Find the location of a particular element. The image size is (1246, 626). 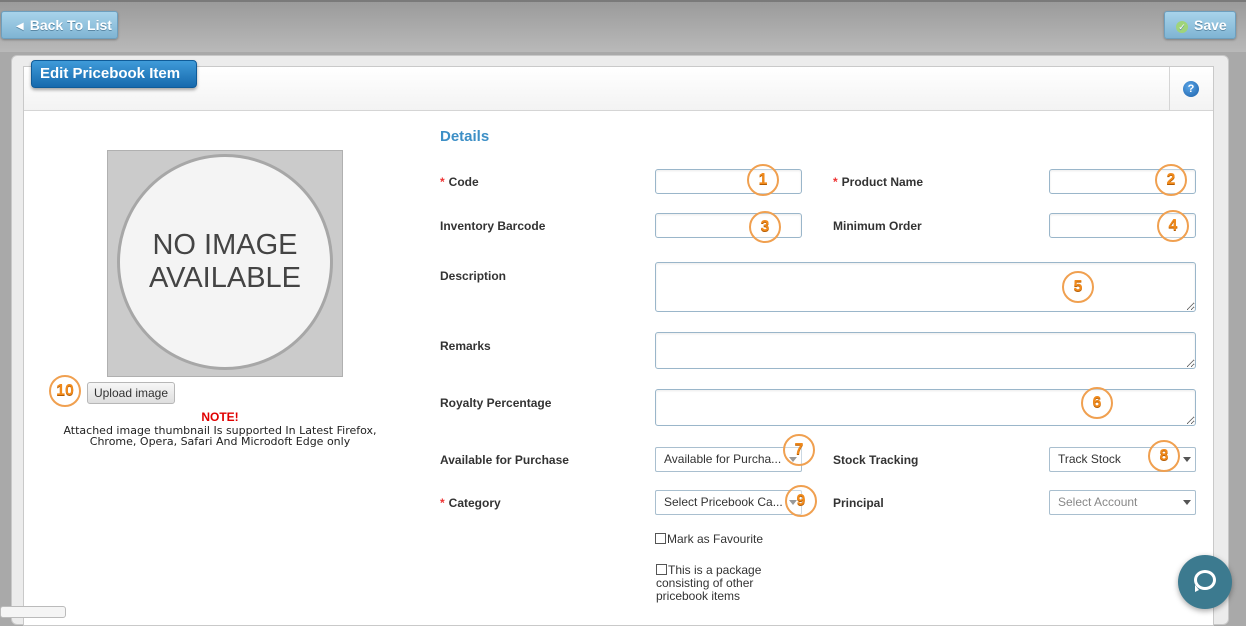

annotation-badge: 1 is located at coordinates (763, 180).